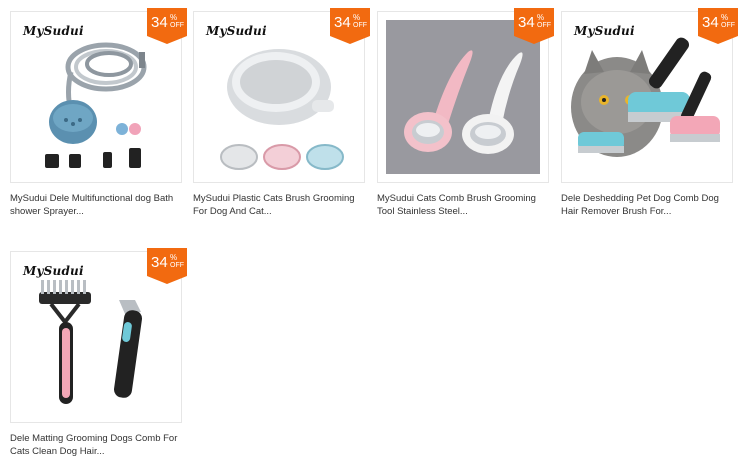 The image size is (750, 462). Describe the element at coordinates (640, 198) in the screenshot. I see `product-title-line-1: Dele Deshedding Pet Dog Comb Dog` at that location.